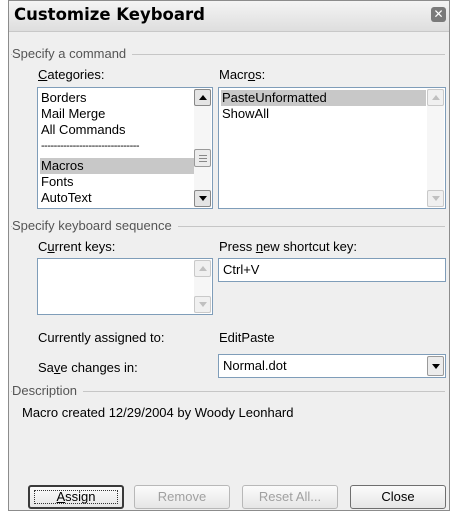 The height and width of the screenshot is (517, 454). I want to click on current-keys-scrollbar, so click(202, 286).